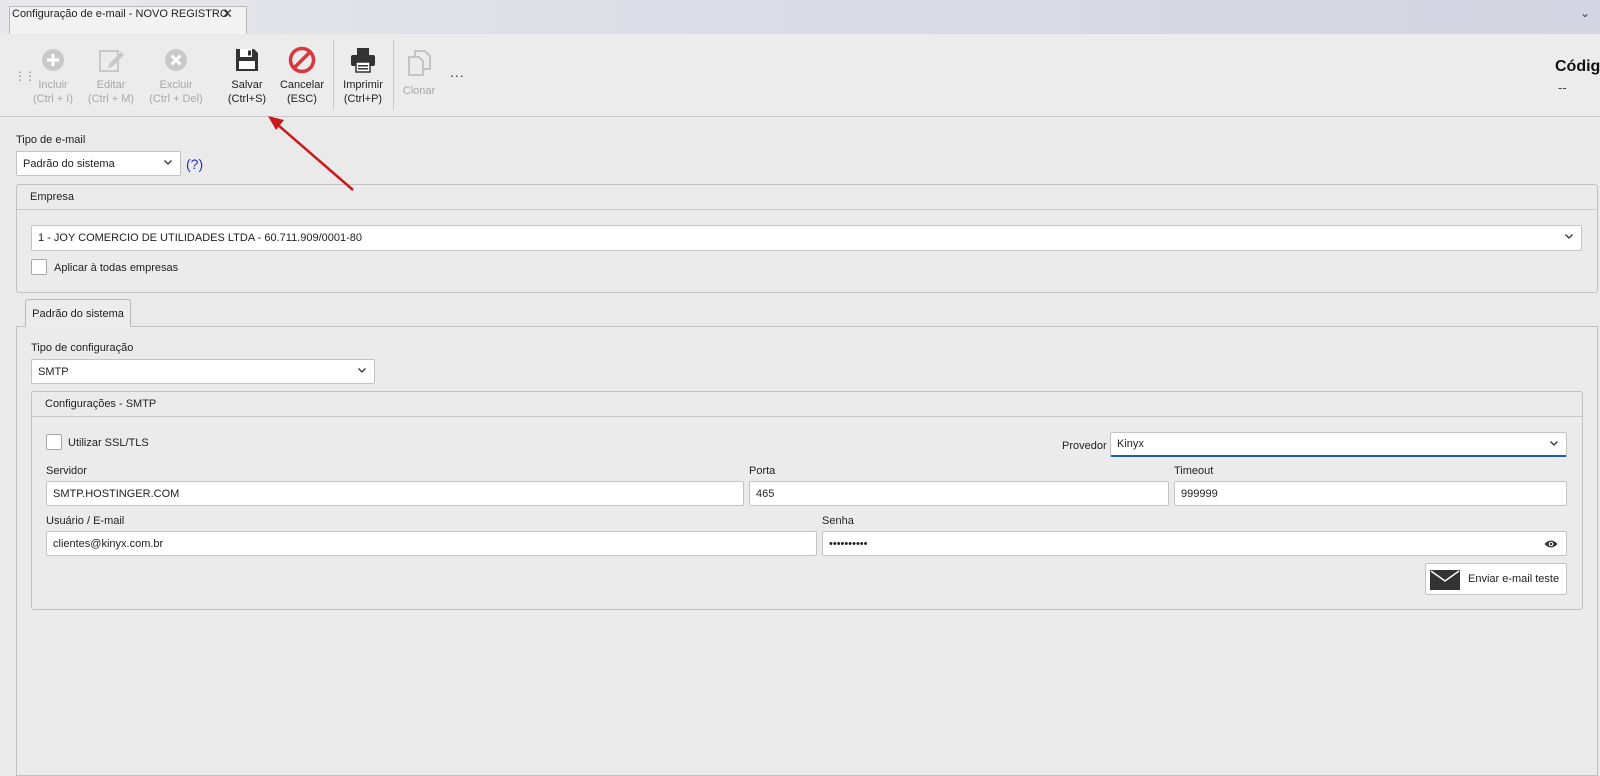 This screenshot has height=776, width=1600. What do you see at coordinates (302, 60) in the screenshot?
I see `cancel-icon` at bounding box center [302, 60].